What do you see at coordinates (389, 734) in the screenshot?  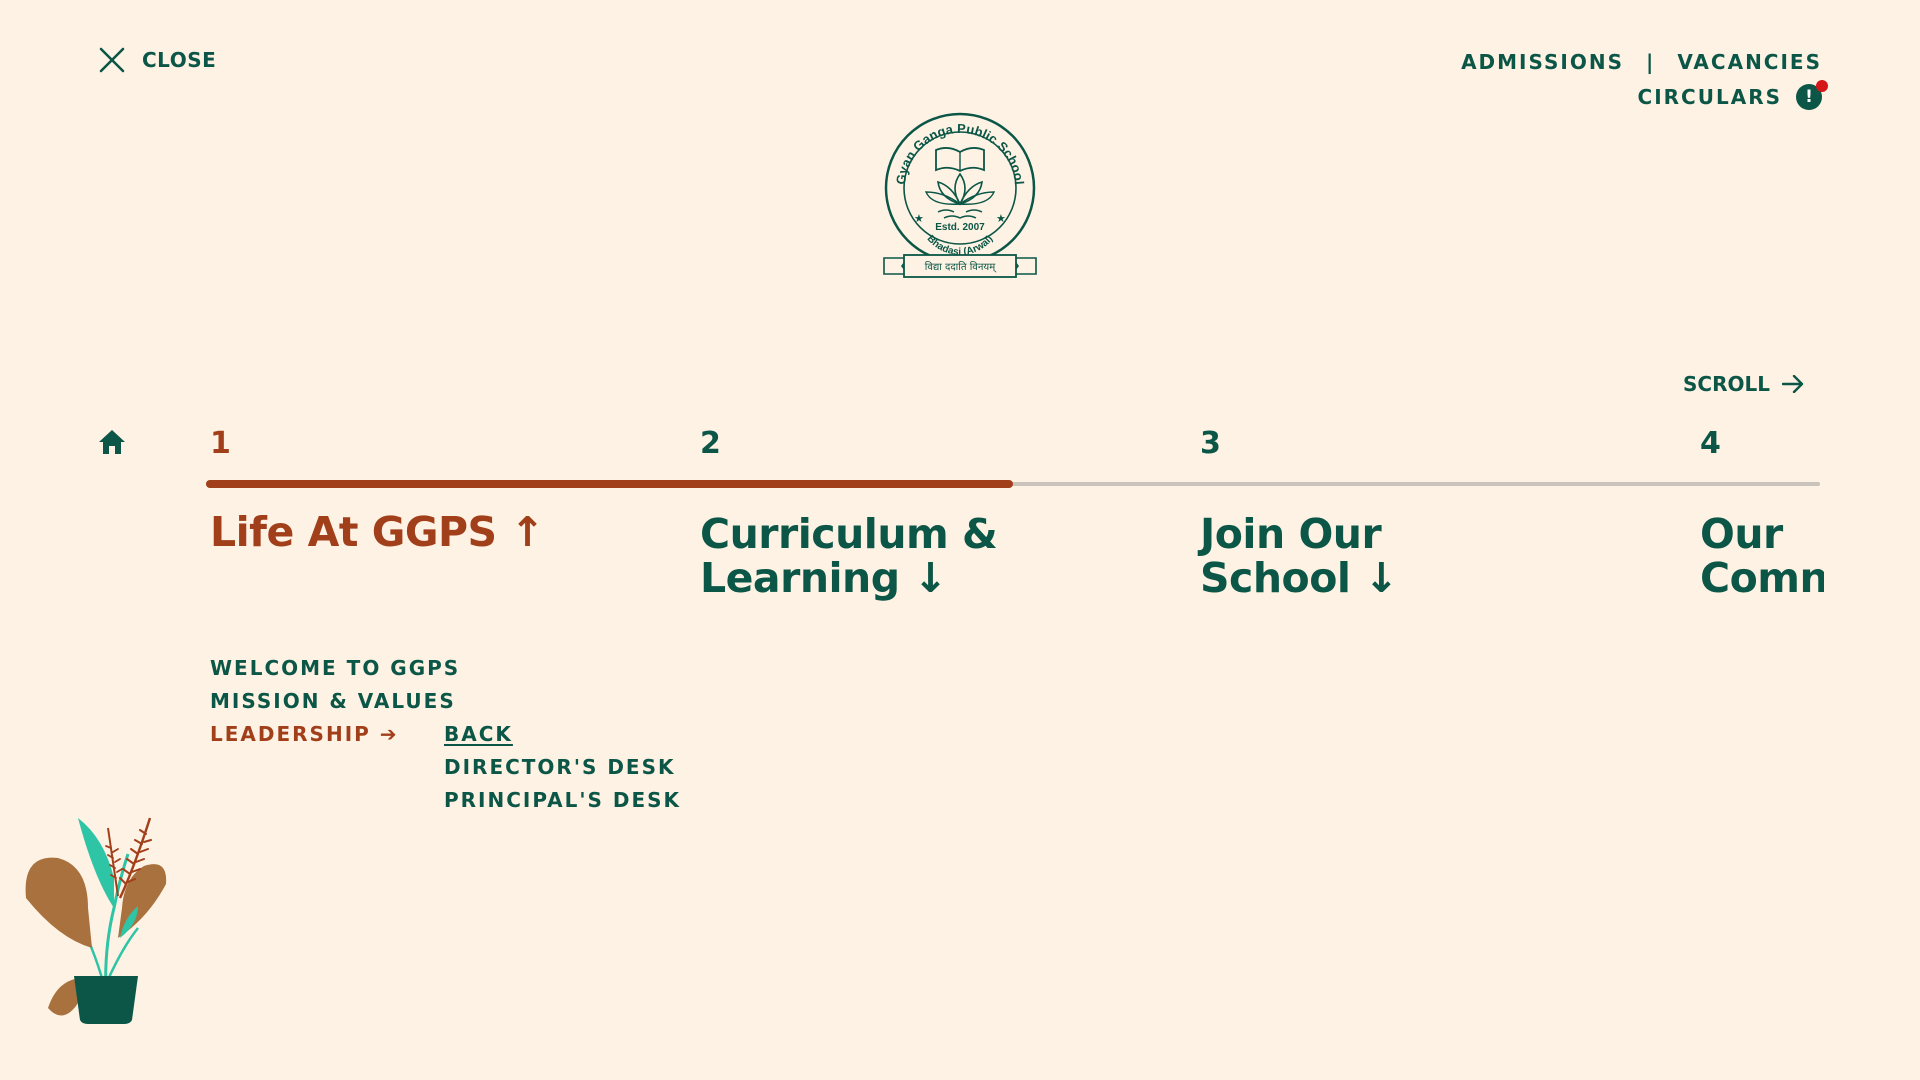 I see `arrow-right-icon: ➔` at bounding box center [389, 734].